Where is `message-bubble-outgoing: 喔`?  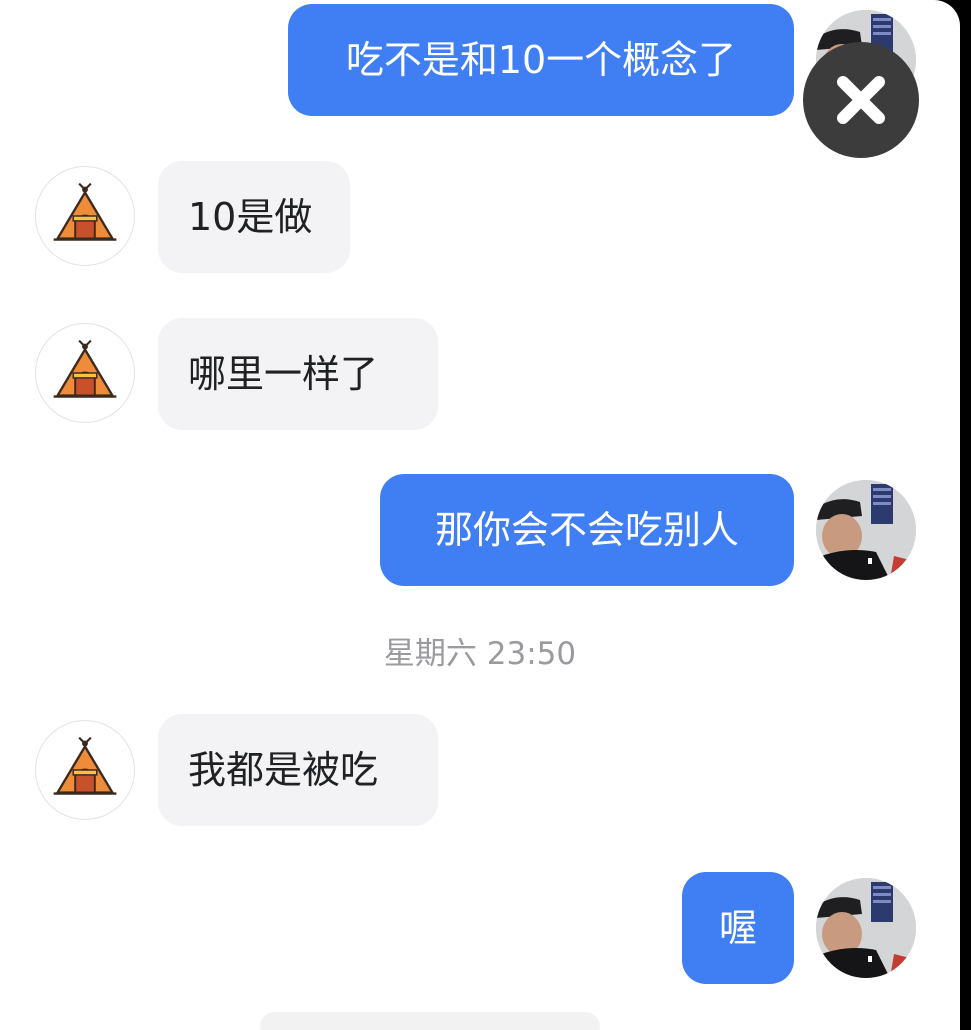 message-bubble-outgoing: 喔 is located at coordinates (738, 928).